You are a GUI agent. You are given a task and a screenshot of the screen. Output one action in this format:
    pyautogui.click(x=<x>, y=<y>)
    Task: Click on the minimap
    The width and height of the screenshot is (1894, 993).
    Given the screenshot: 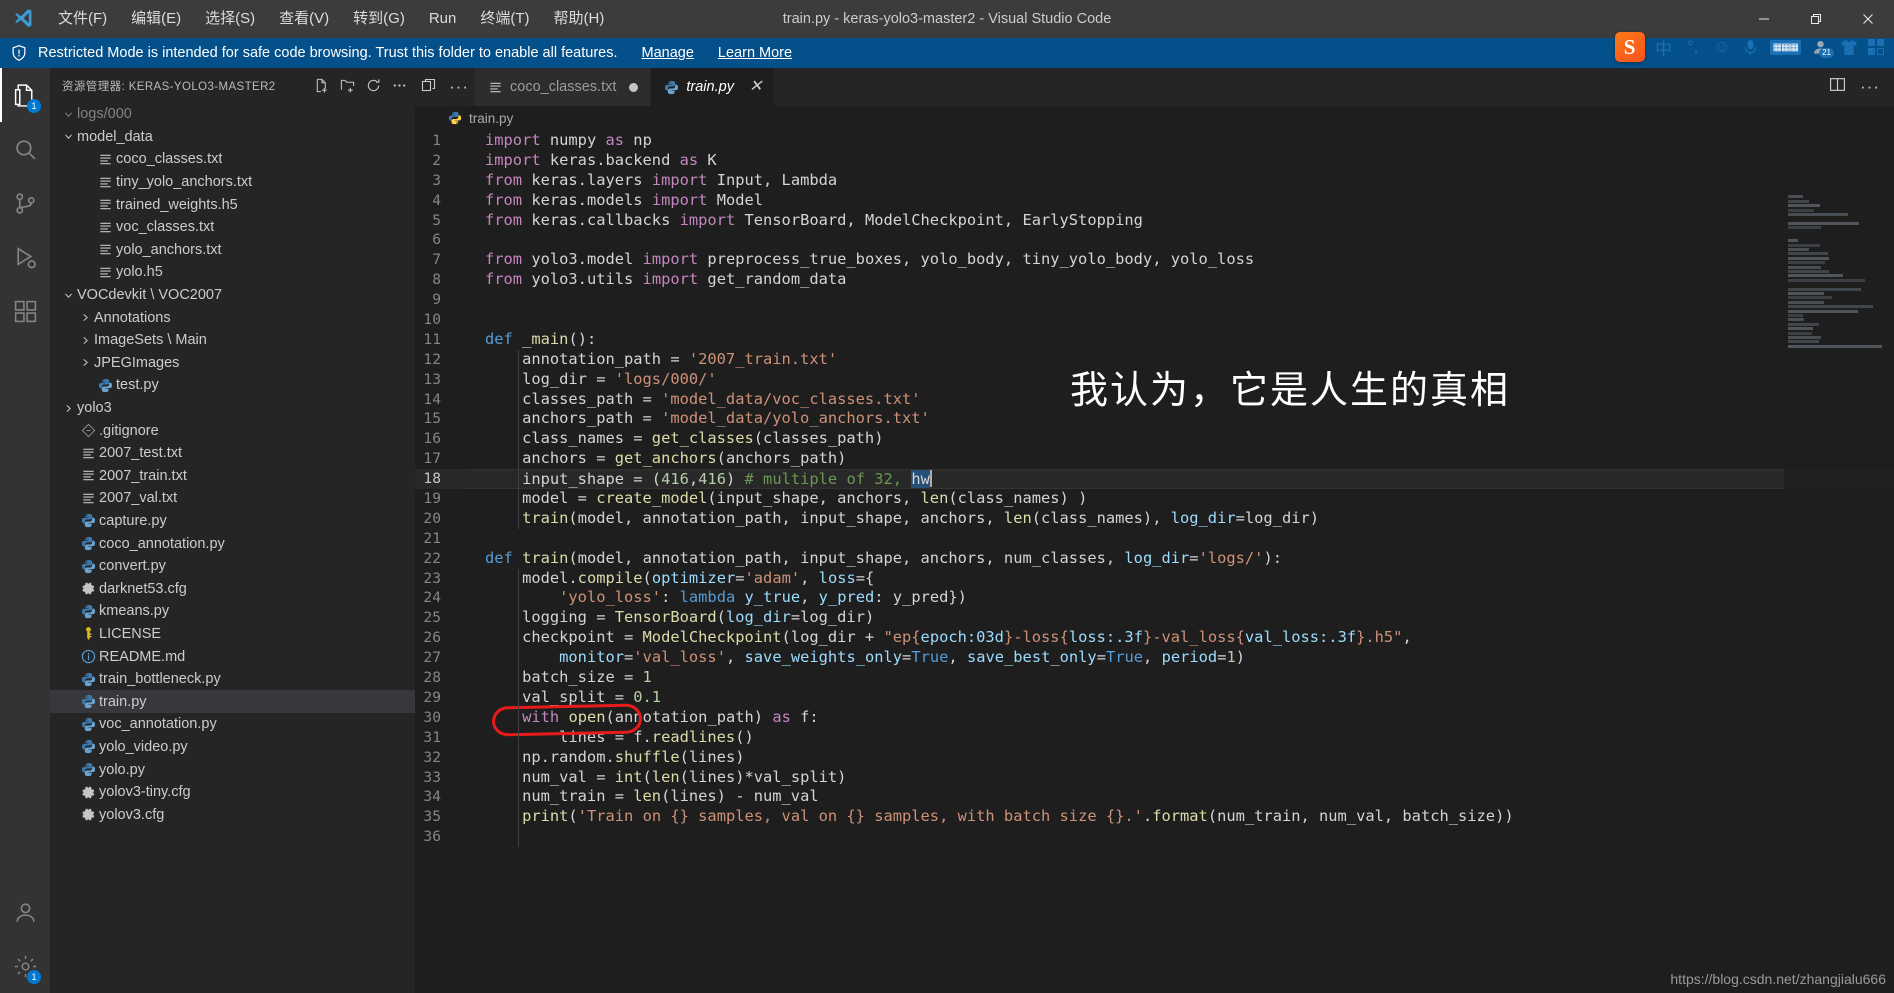 What is the action you would take?
    pyautogui.click(x=1839, y=593)
    